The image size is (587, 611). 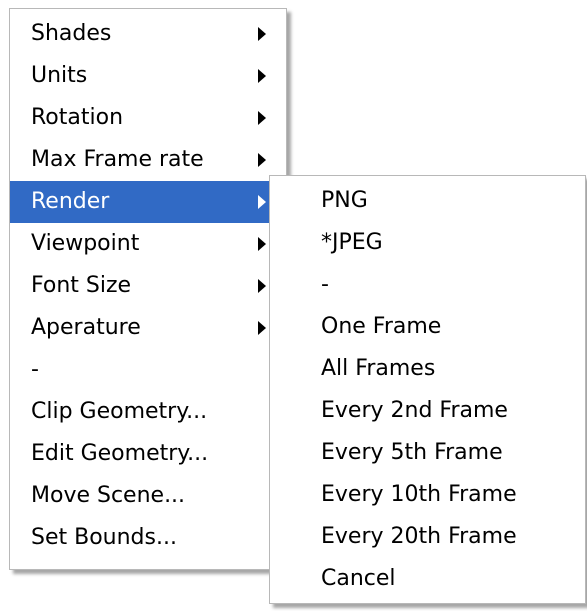 I want to click on menu-item-label: One Frame, so click(x=381, y=326).